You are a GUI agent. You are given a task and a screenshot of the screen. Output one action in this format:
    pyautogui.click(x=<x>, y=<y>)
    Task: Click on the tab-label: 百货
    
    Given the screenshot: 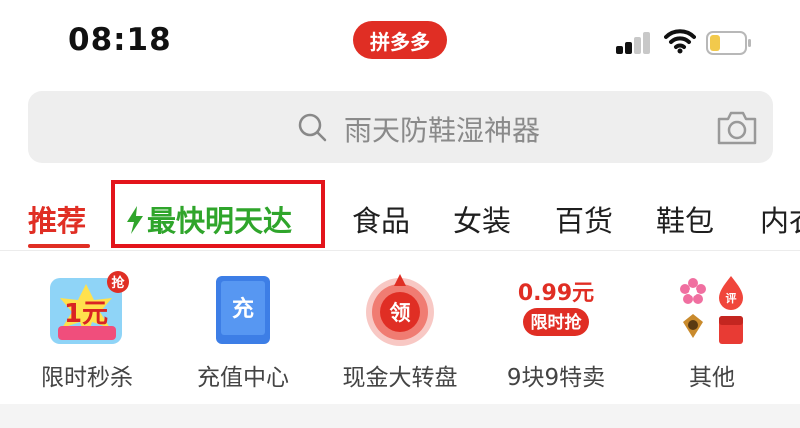 What is the action you would take?
    pyautogui.click(x=584, y=221)
    